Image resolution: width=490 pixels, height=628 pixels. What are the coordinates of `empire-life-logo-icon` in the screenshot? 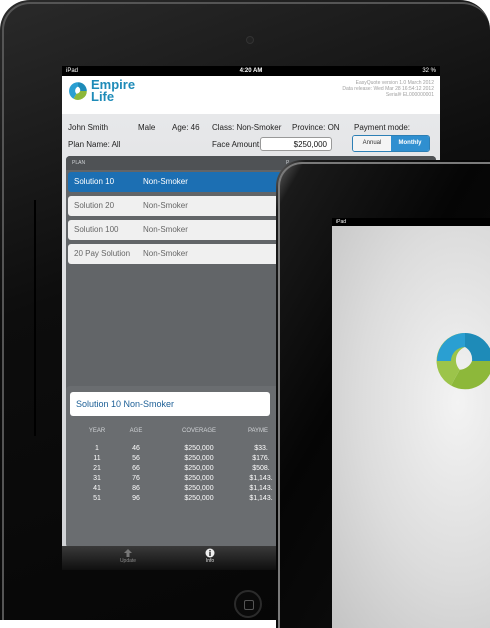 It's located at (78, 91).